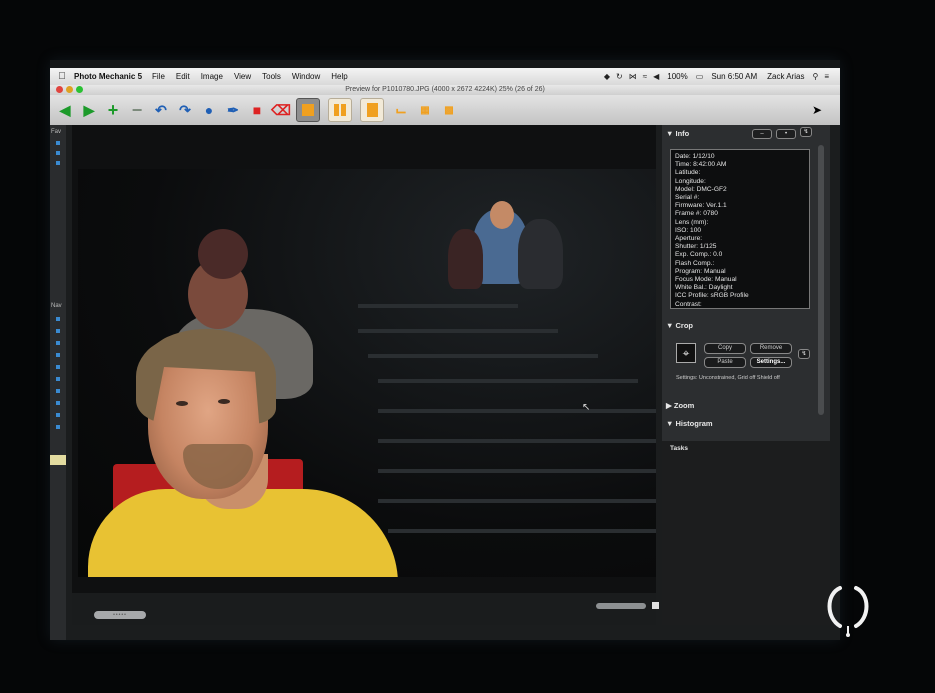  I want to click on crop-tool-icon: ⌖, so click(686, 353).